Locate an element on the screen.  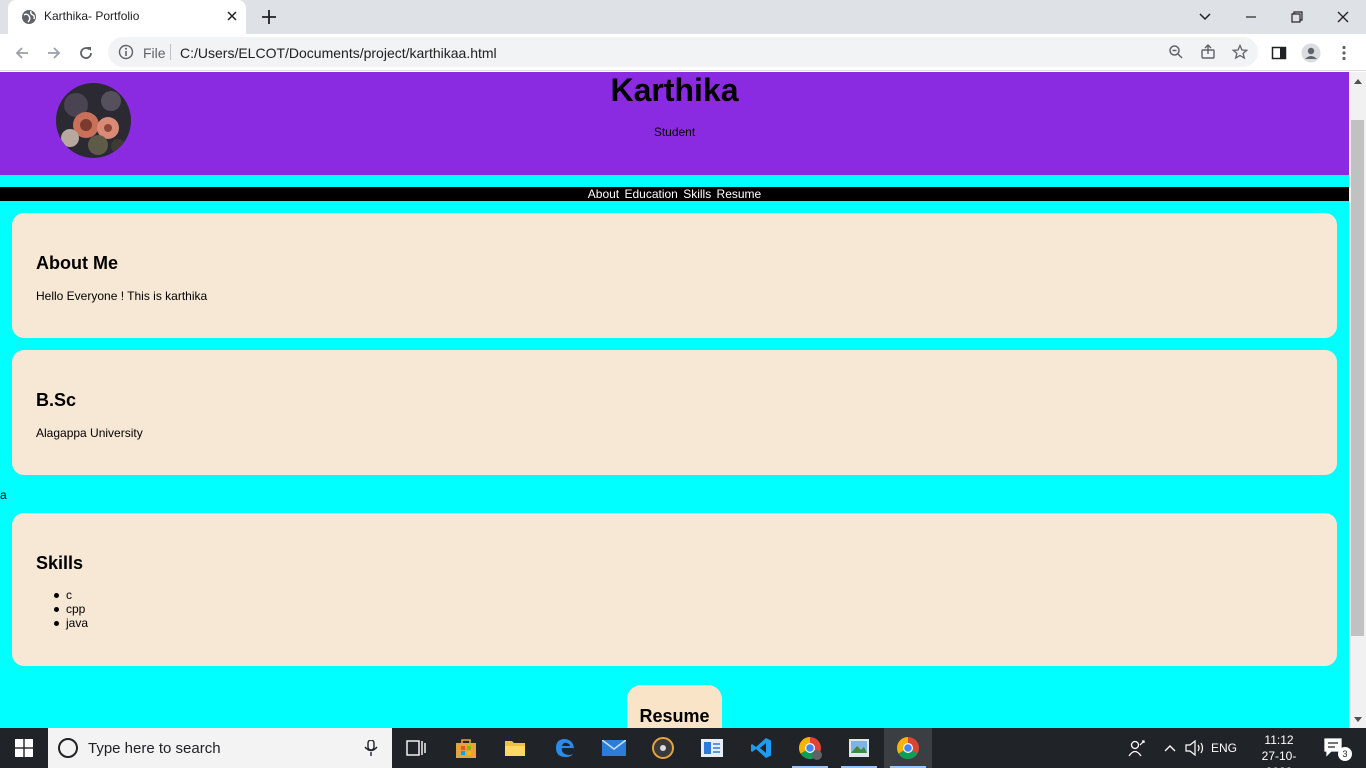
store-button is located at coordinates (466, 748).